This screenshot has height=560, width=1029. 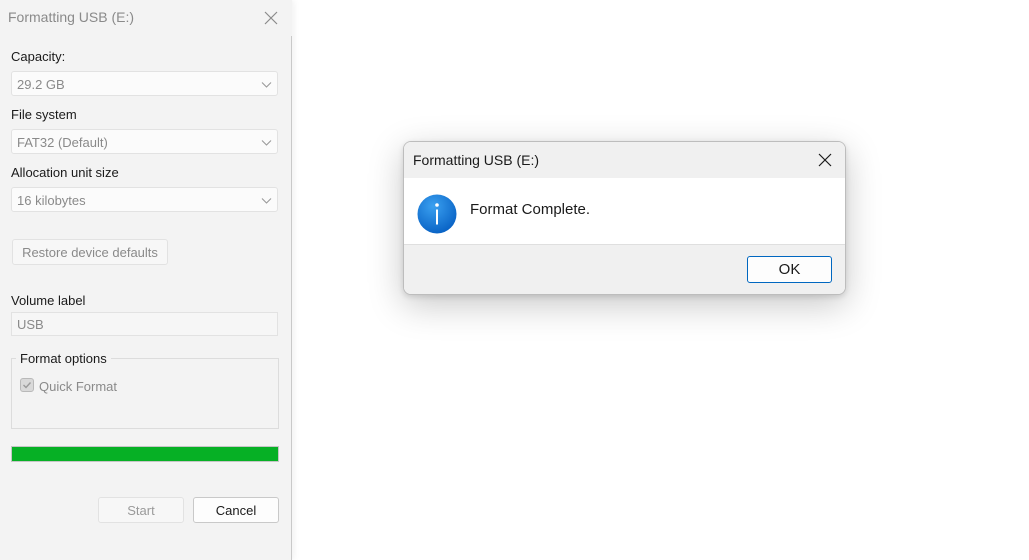 I want to click on format-options-legend: Format options, so click(x=63, y=358).